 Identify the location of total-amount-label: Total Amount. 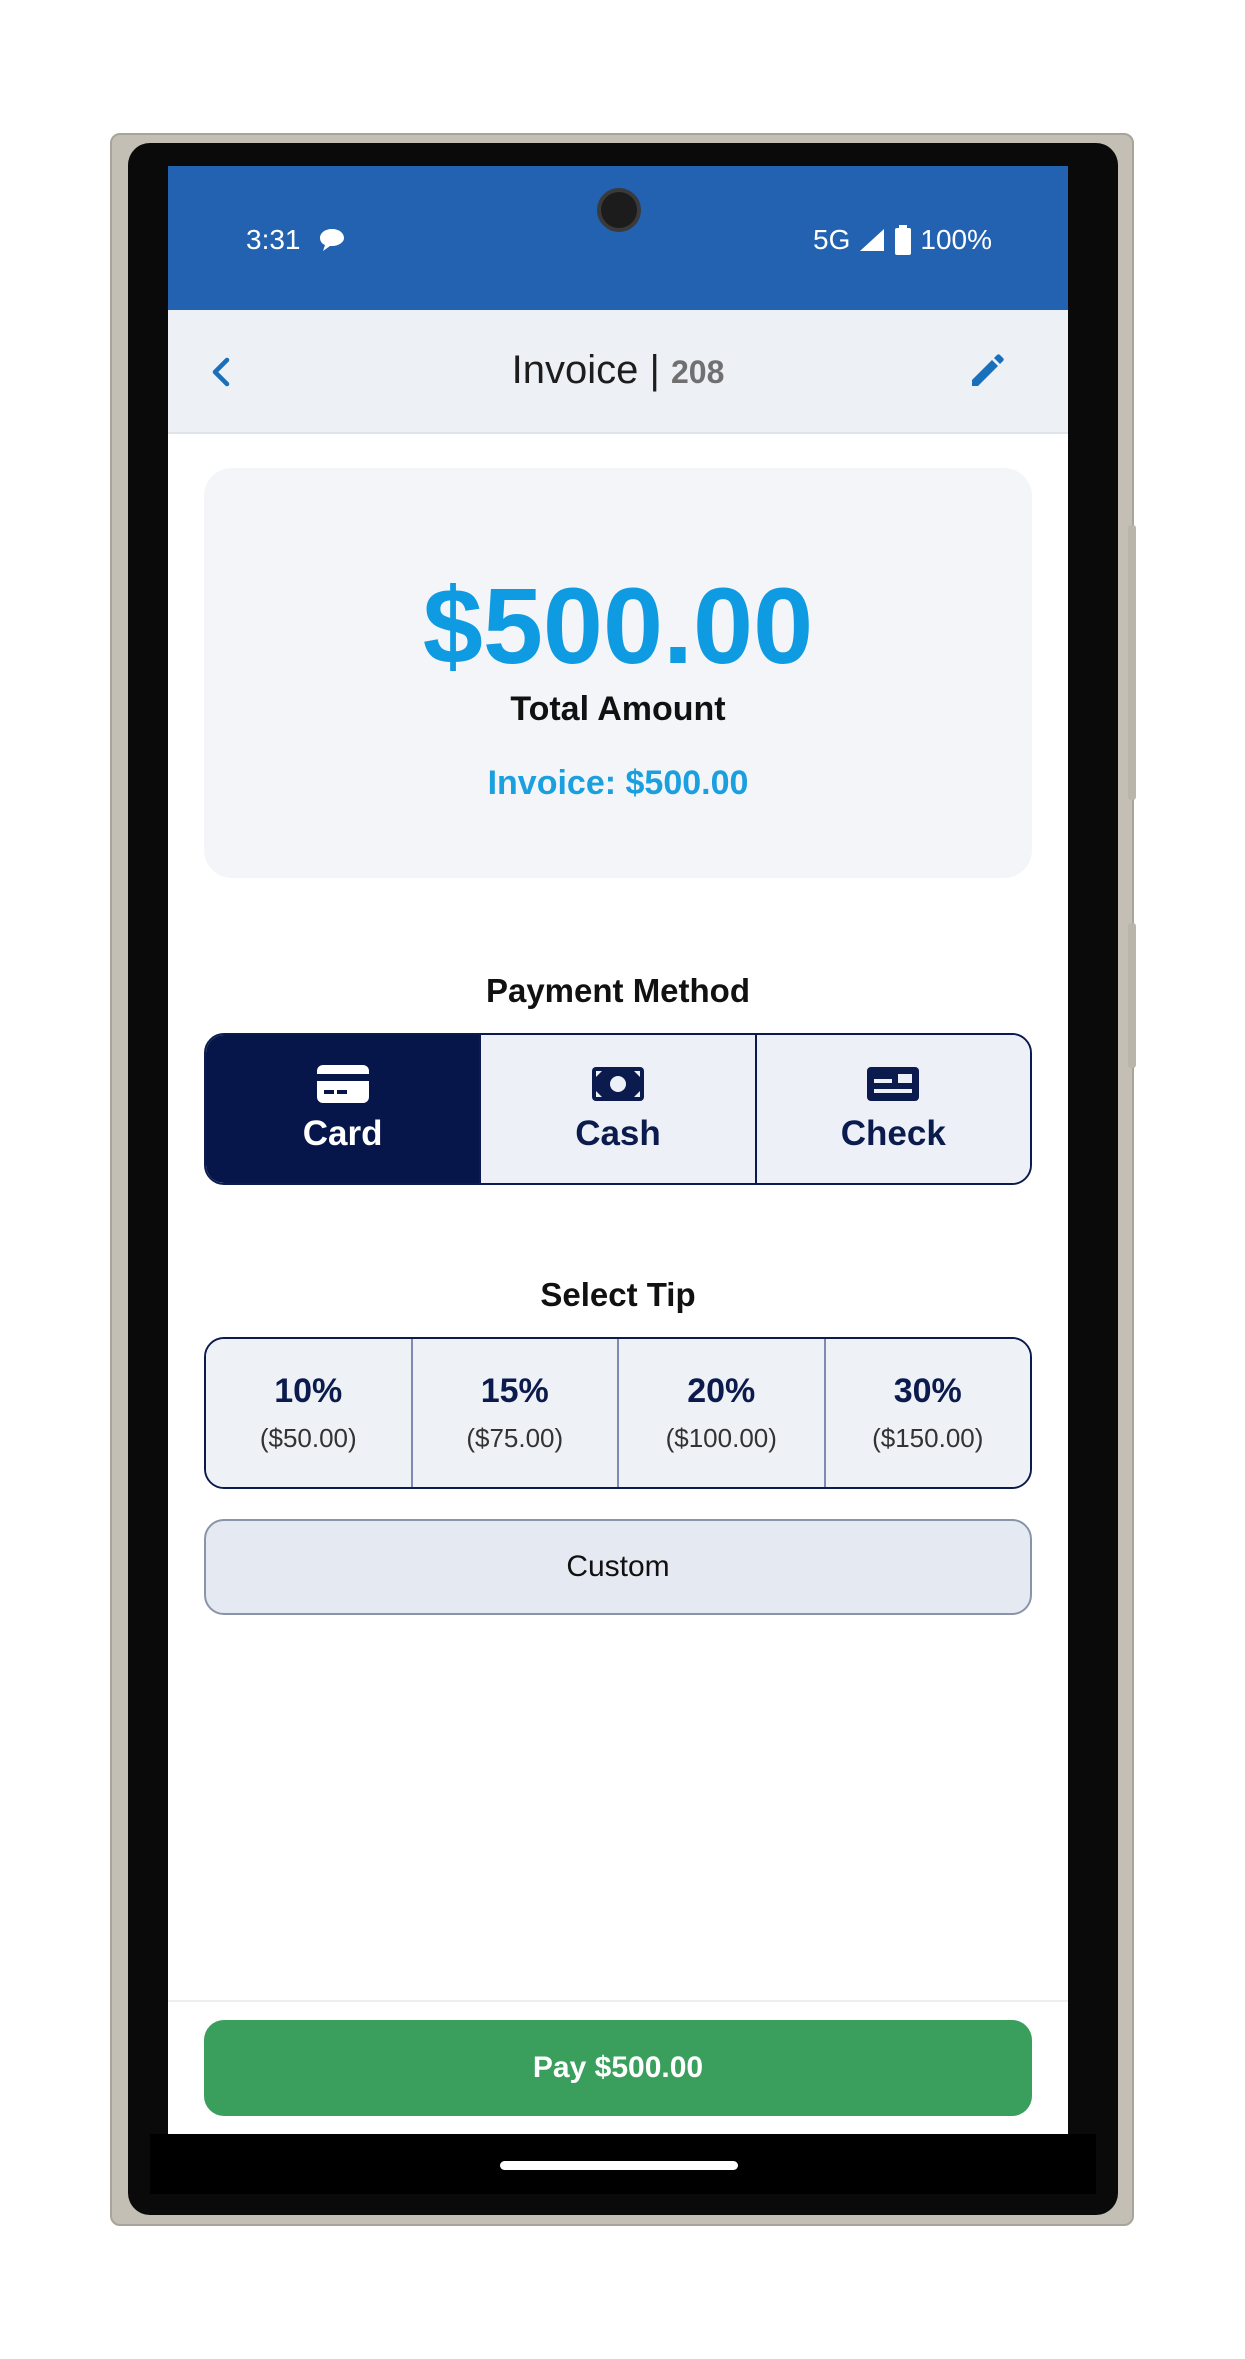
(618, 709).